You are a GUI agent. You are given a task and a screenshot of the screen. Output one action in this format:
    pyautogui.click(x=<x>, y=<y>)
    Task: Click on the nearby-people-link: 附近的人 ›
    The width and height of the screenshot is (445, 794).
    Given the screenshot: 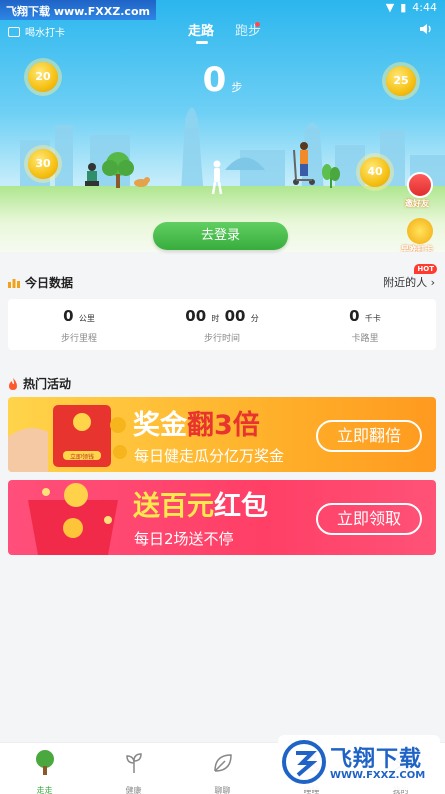 What is the action you would take?
    pyautogui.click(x=409, y=282)
    